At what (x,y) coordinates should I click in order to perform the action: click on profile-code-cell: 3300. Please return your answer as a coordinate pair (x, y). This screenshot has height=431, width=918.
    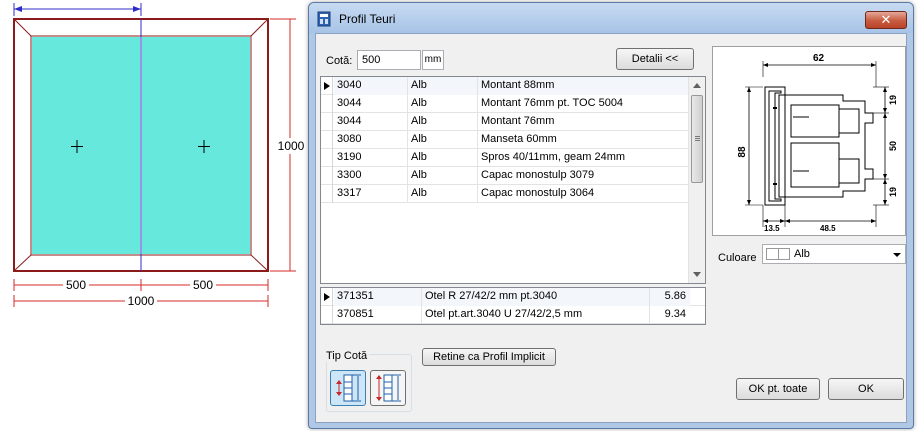
    Looking at the image, I should click on (371, 176).